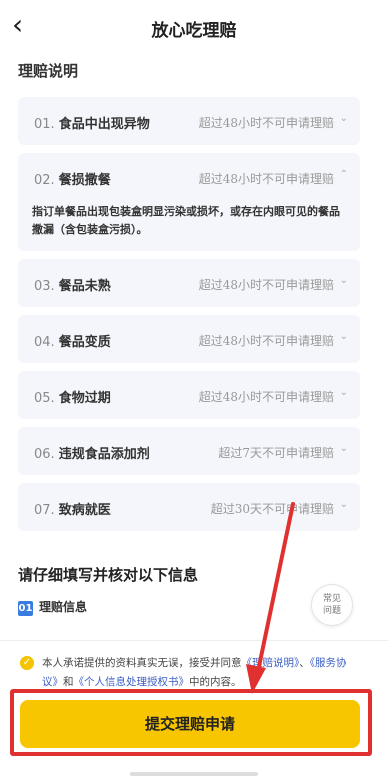  What do you see at coordinates (186, 220) in the screenshot?
I see `item-description: 指订单餐品出现包装盒明显污染或损坏，或存在内眼可见的餐品撒漏（含包装盒污损）。` at bounding box center [186, 220].